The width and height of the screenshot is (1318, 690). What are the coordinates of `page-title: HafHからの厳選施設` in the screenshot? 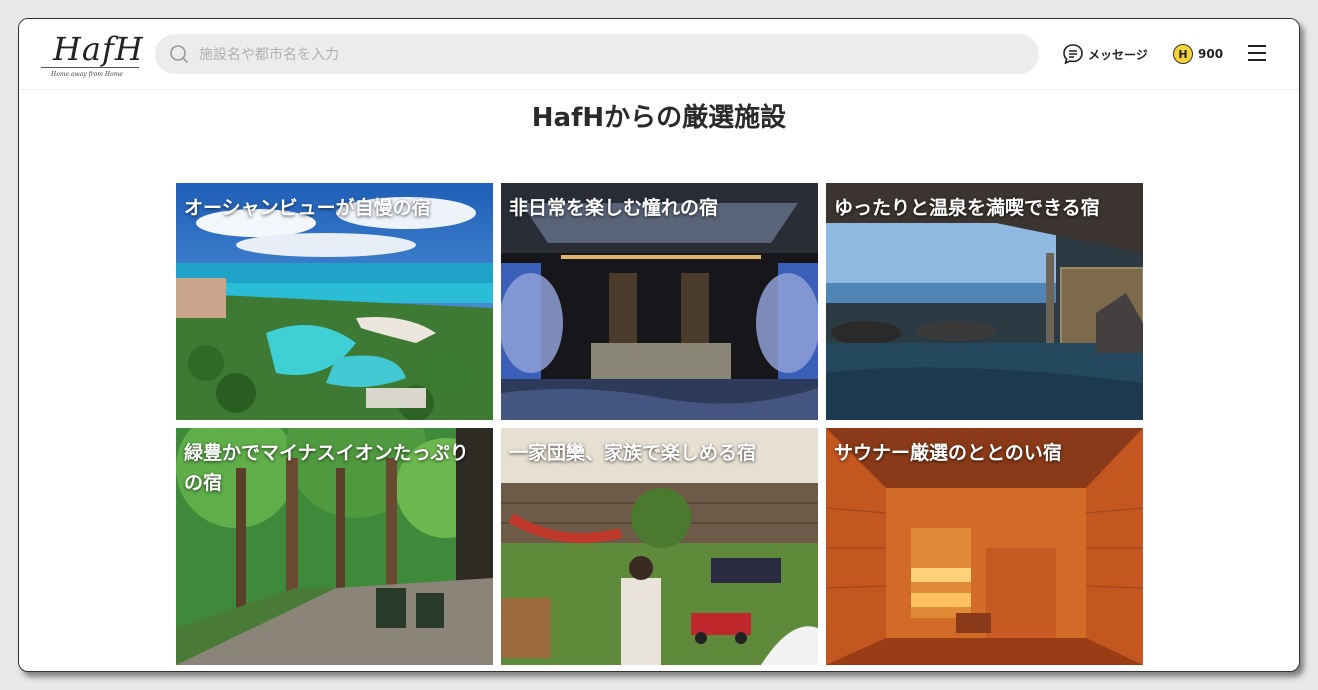 It's located at (659, 118).